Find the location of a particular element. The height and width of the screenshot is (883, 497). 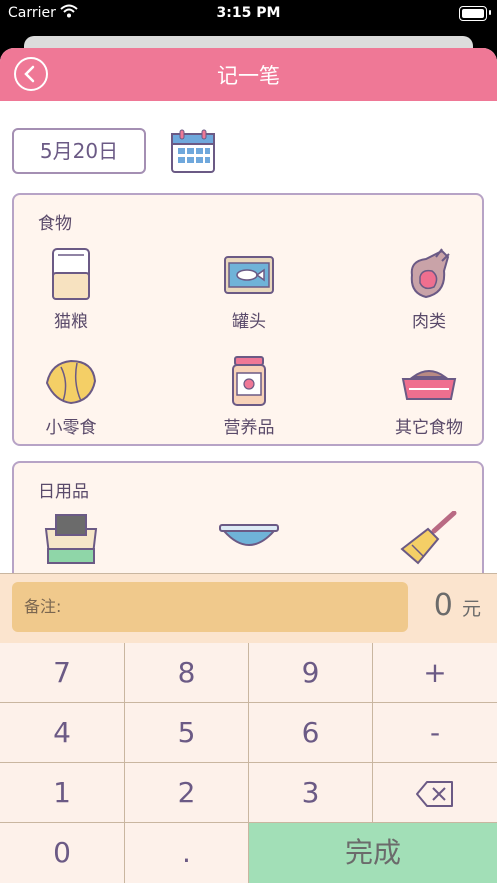

item-other-food: 其它食物 is located at coordinates (429, 395).